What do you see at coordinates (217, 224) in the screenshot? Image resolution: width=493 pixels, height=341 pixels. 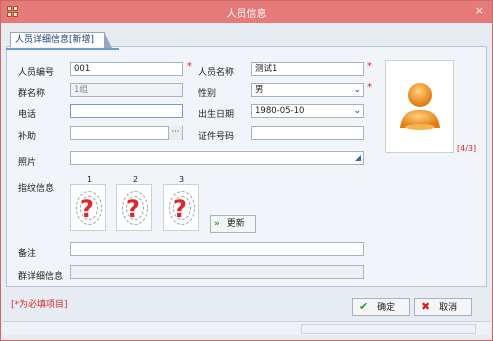 I see `double-arrow-icon: »` at bounding box center [217, 224].